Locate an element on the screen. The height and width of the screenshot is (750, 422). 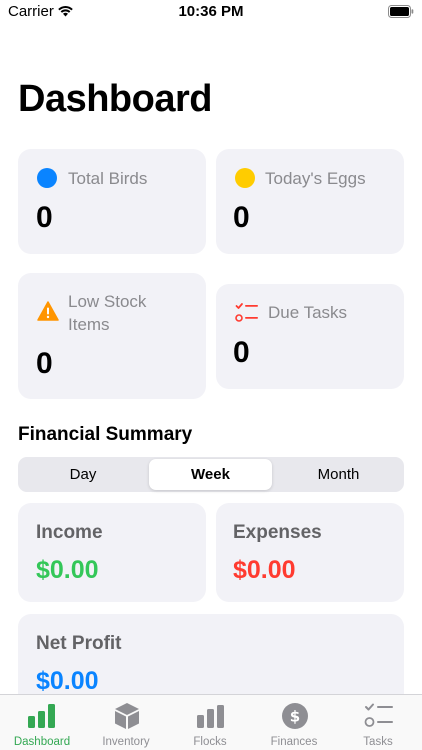
todays-eggs-label: Today's Eggs is located at coordinates (315, 178).